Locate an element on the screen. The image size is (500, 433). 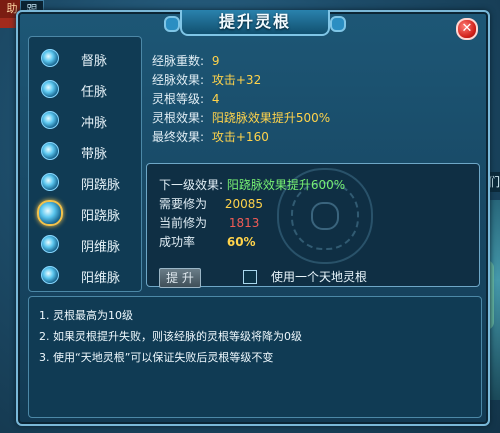
required-cultivation-value: 20085 is located at coordinates (244, 204).